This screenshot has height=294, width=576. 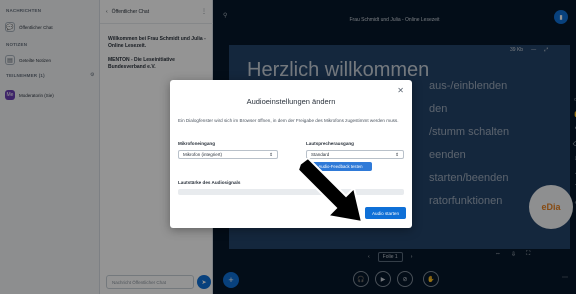 What do you see at coordinates (330, 143) in the screenshot?
I see `speaker-label: Lautsprecherausgang` at bounding box center [330, 143].